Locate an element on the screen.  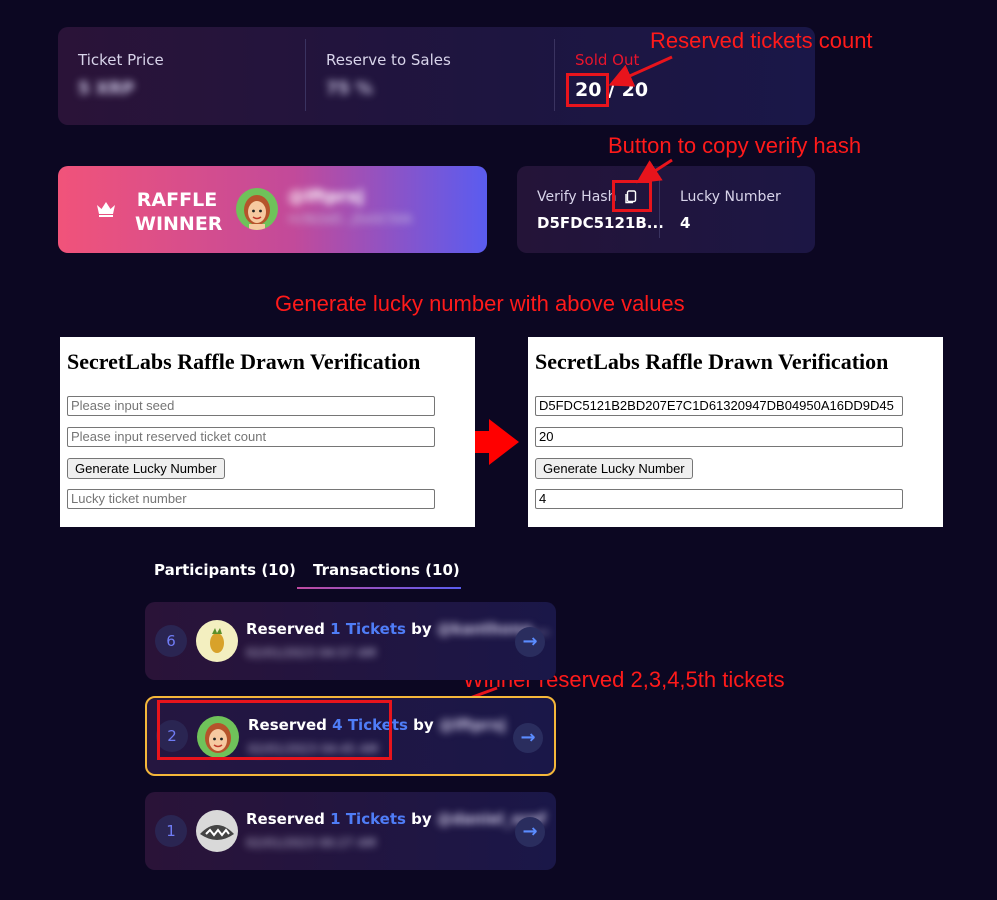
tx-date: 02/01/2023 00:27 AM is located at coordinates (311, 843).